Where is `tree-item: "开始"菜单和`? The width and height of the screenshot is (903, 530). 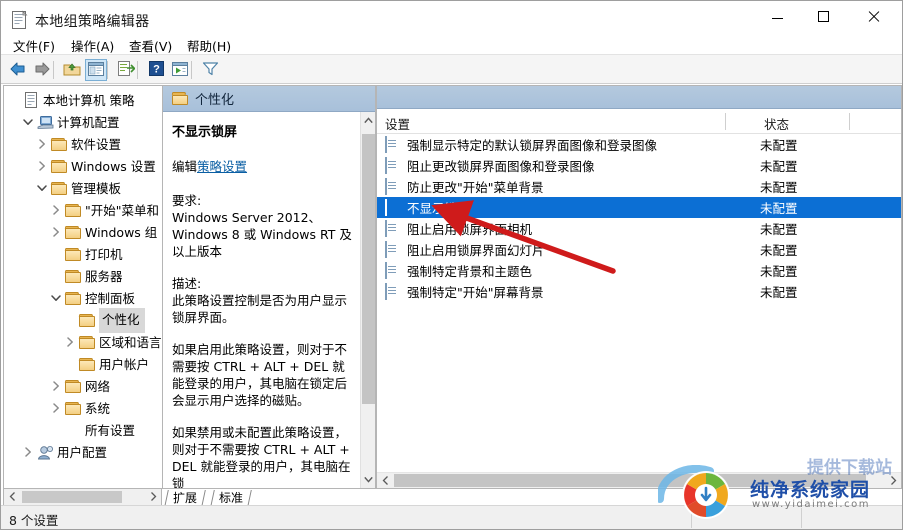 tree-item: "开始"菜单和 is located at coordinates (83, 210).